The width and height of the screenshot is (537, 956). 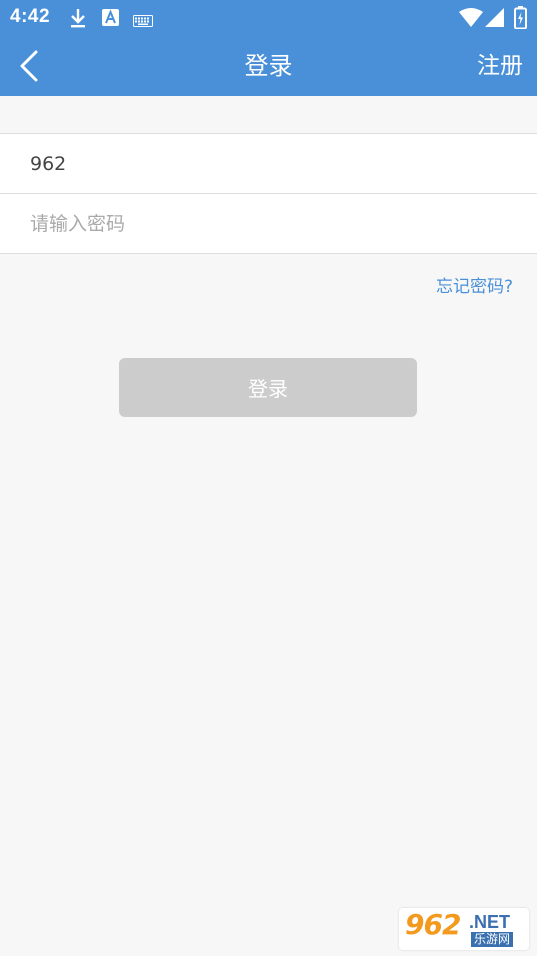 I want to click on download-icon, so click(x=78, y=20).